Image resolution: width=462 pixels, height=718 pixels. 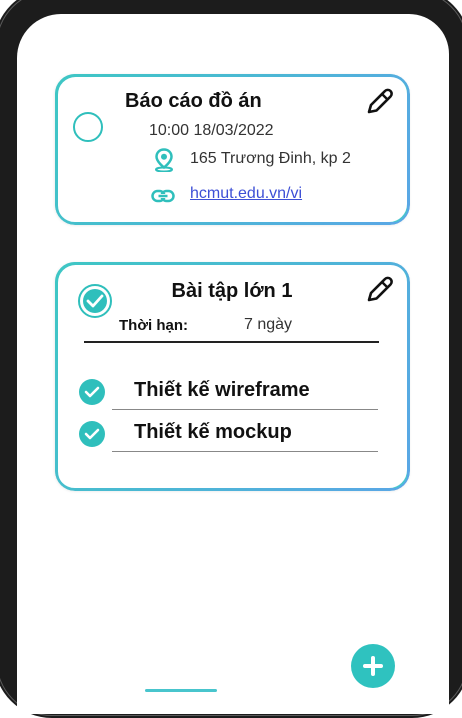 What do you see at coordinates (213, 432) in the screenshot?
I see `subtask-label: Thiết kế mockup` at bounding box center [213, 432].